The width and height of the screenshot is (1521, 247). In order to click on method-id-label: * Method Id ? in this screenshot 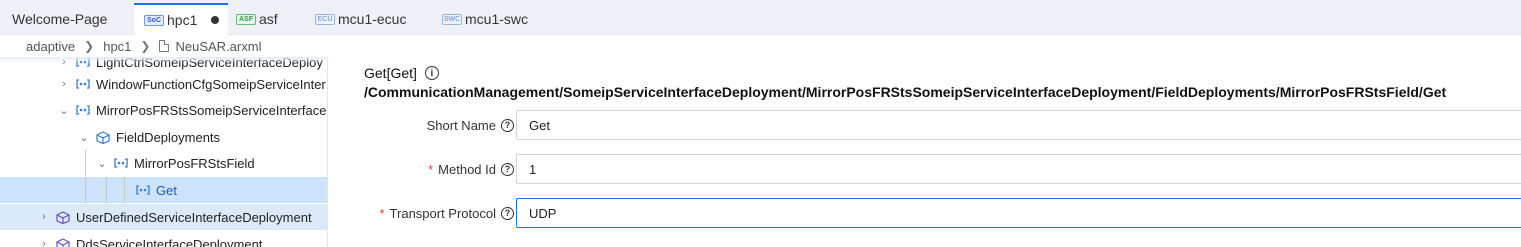, I will do `click(471, 169)`.